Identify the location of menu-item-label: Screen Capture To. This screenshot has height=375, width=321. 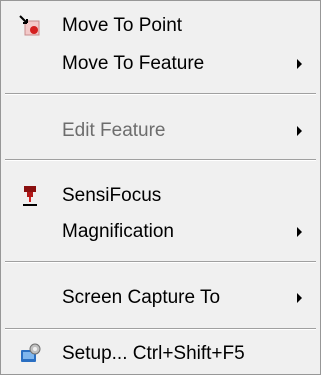
(141, 297).